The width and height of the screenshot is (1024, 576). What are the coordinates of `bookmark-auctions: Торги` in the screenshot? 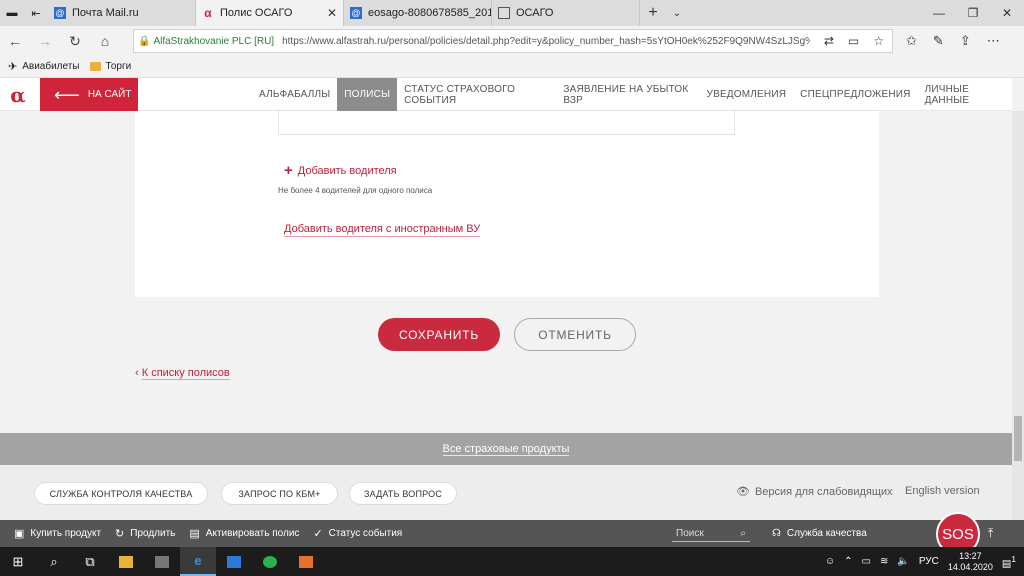 It's located at (110, 66).